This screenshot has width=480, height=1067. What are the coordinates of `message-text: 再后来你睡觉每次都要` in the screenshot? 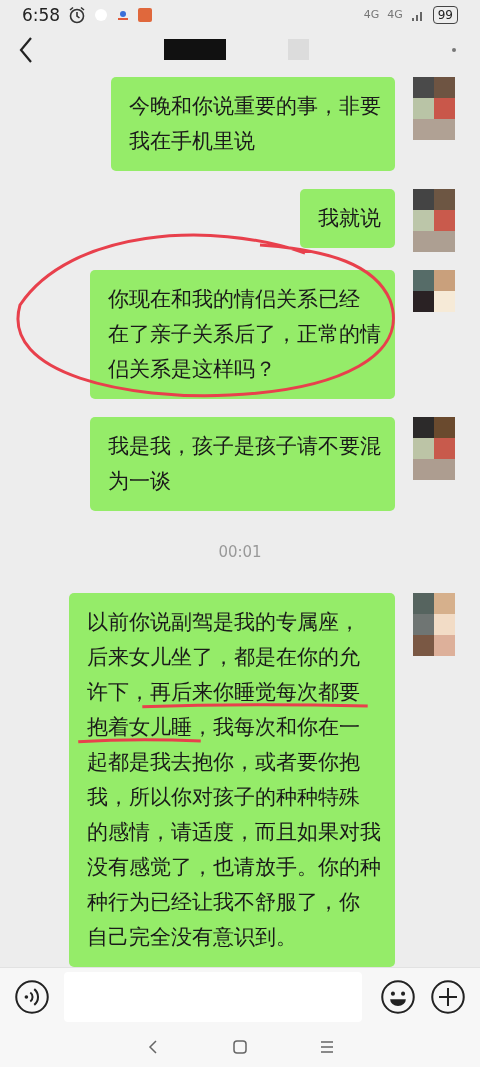 It's located at (255, 691).